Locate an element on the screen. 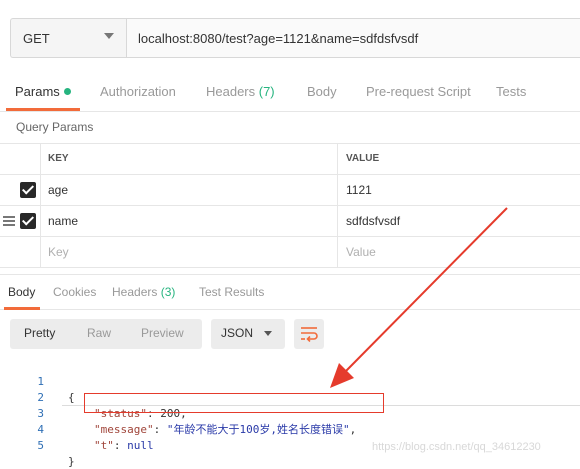 The image size is (580, 469). param-key-cell: name is located at coordinates (189, 221).